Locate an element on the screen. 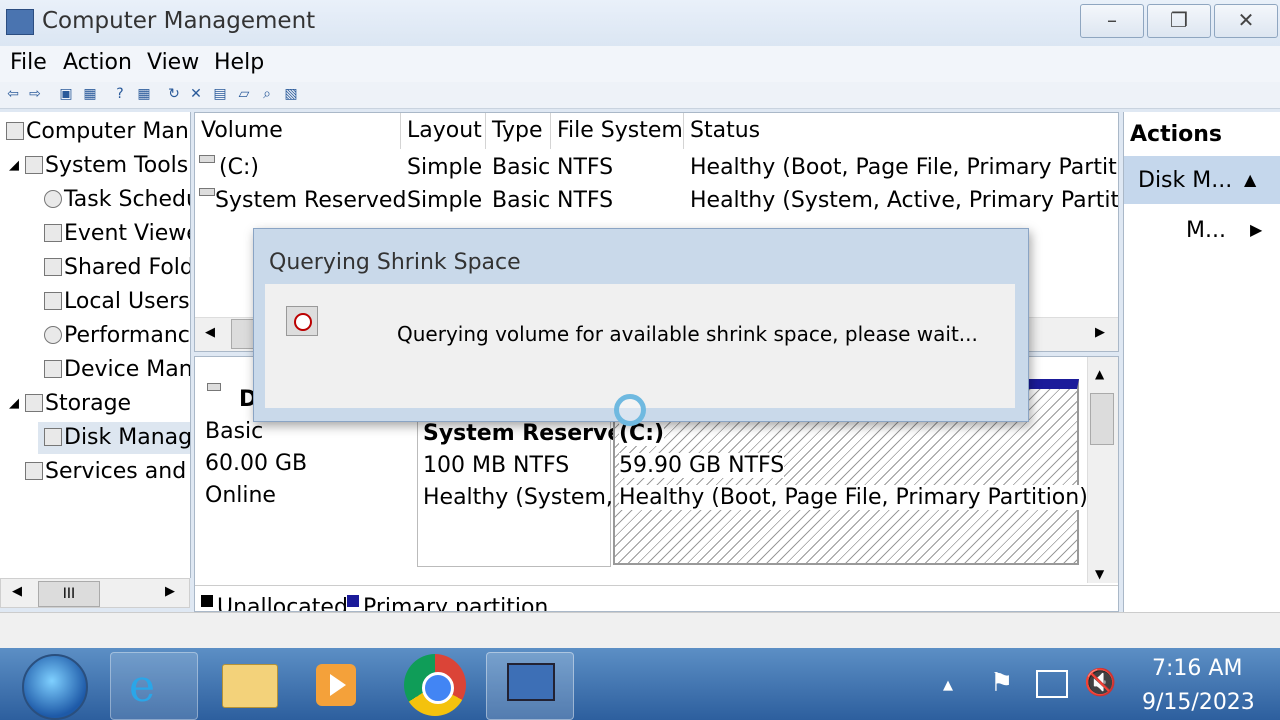 This screenshot has width=1280, height=720. computer-icon is located at coordinates (15, 131).